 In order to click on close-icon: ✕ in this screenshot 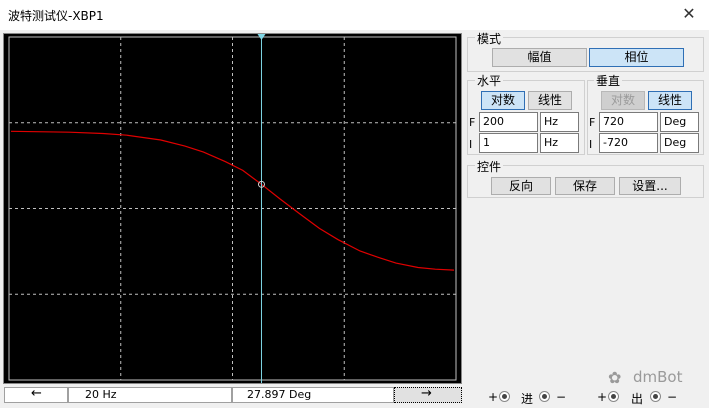, I will do `click(689, 14)`.